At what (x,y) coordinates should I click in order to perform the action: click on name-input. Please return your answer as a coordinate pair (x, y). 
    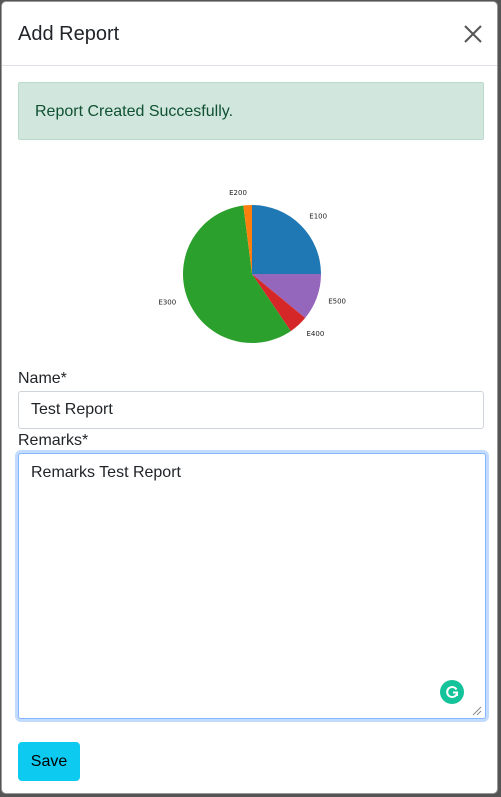
    Looking at the image, I should click on (251, 410).